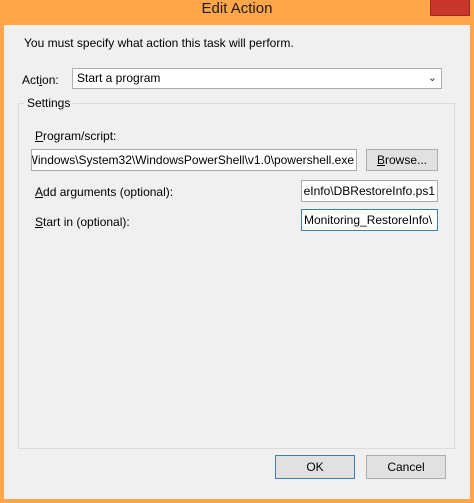 The width and height of the screenshot is (474, 503). Describe the element at coordinates (369, 220) in the screenshot. I see `start-in-input: Monitoring_RestoreInfo\` at that location.